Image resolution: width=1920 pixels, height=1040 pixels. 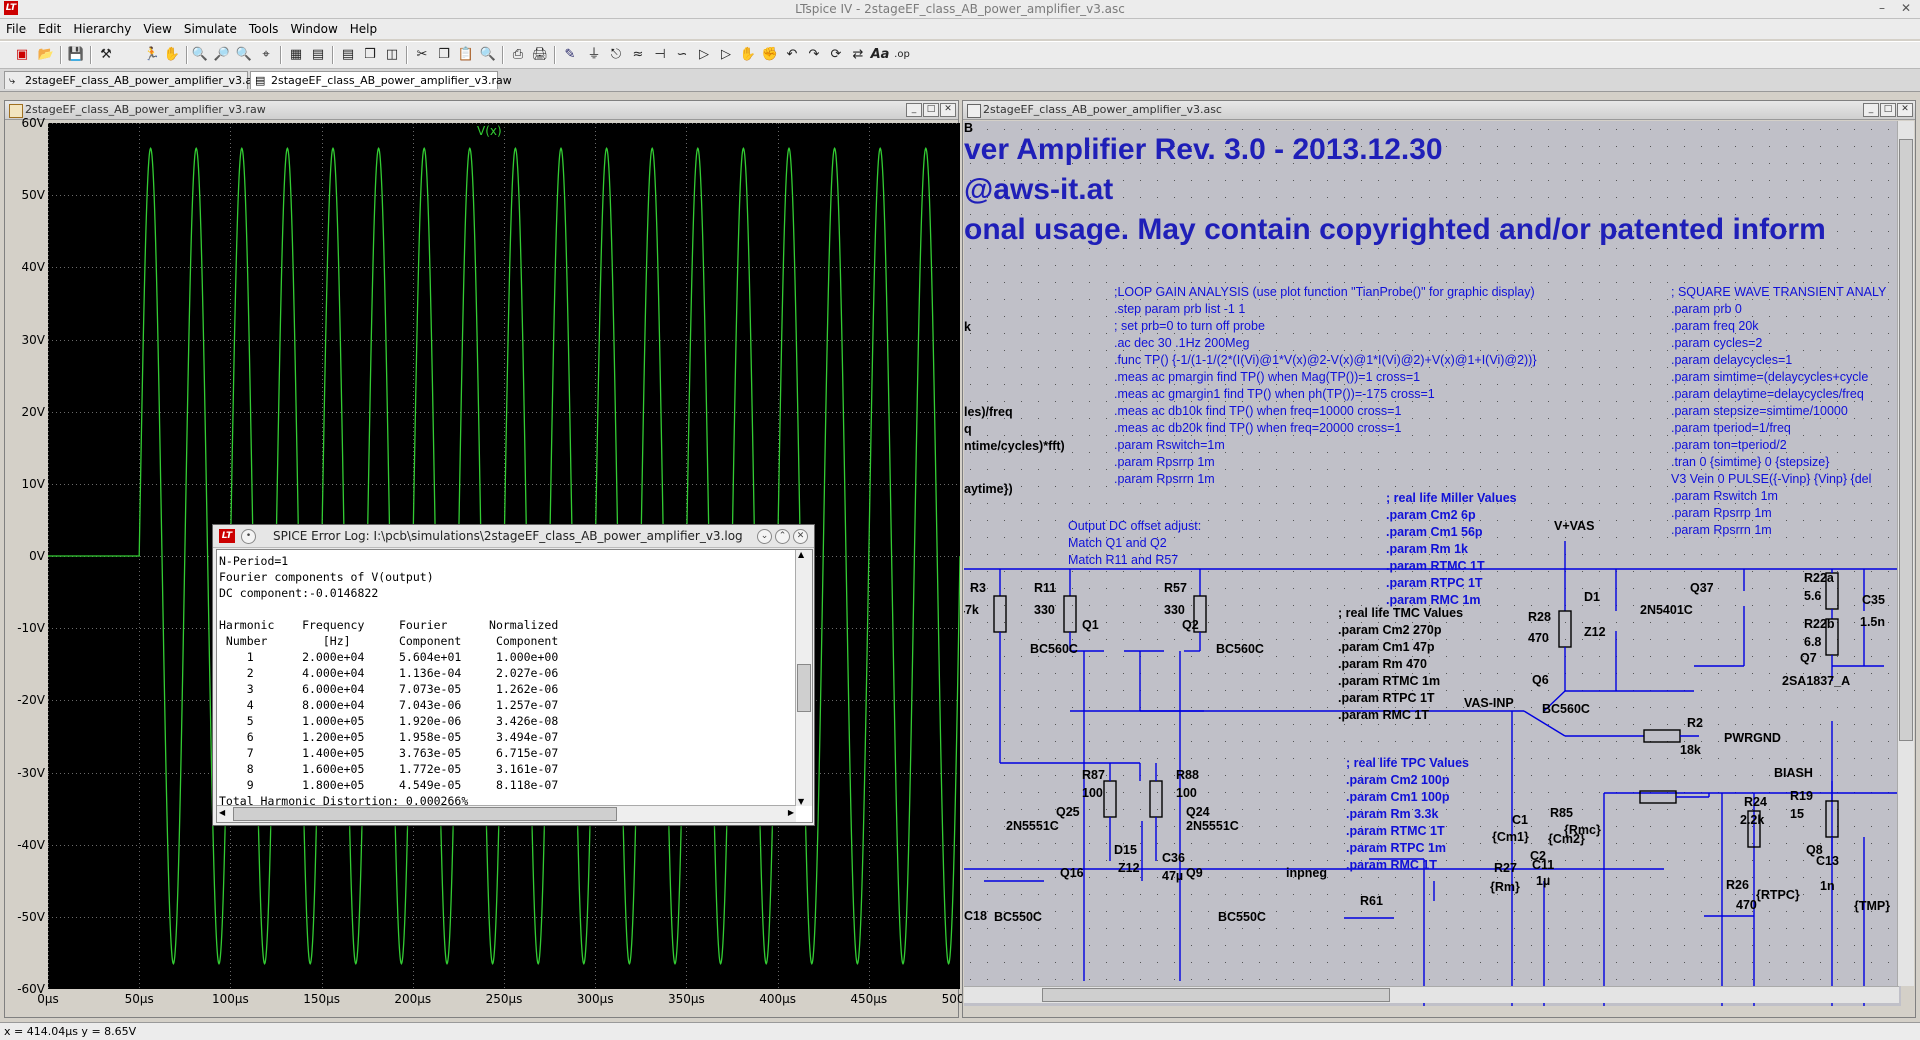 I want to click on component-label: 6.8, so click(x=1812, y=642).